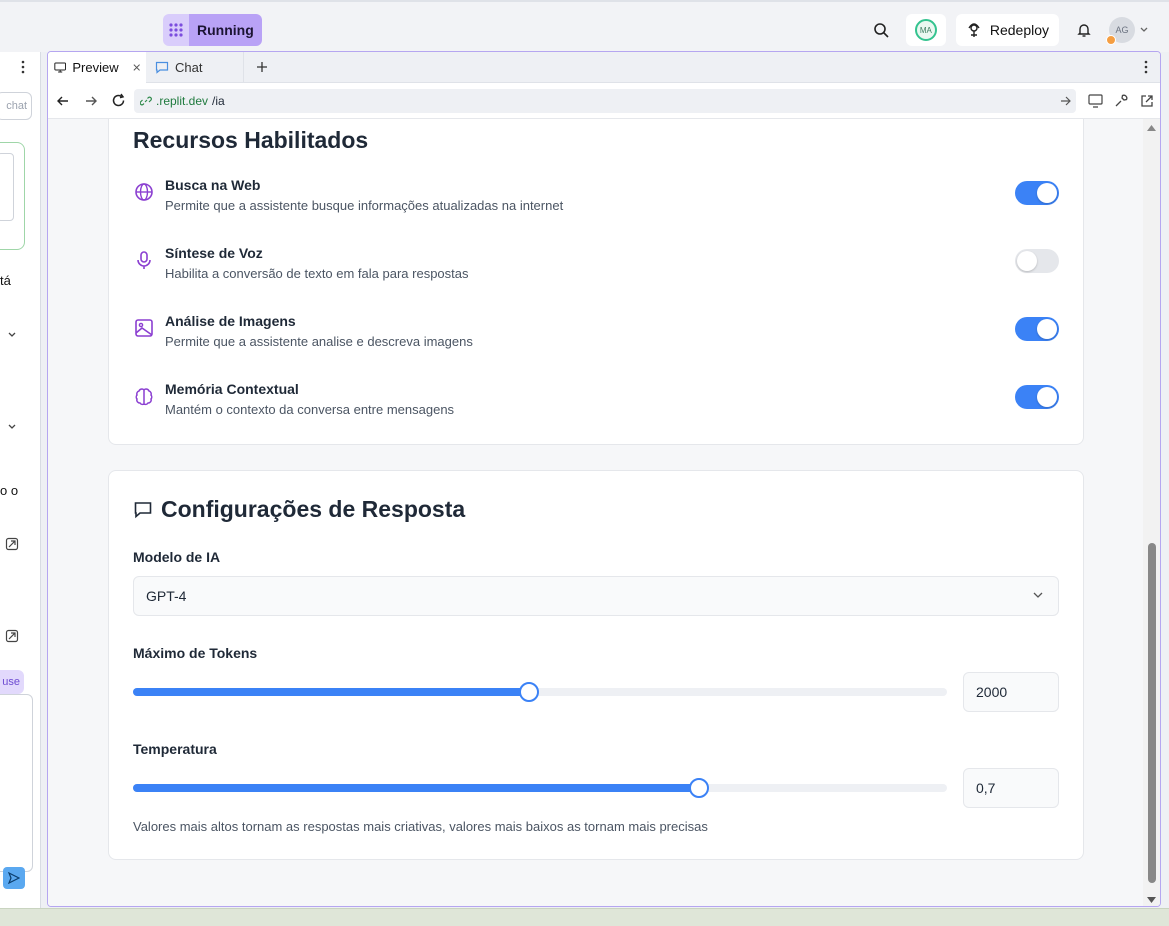  What do you see at coordinates (16, 783) in the screenshot?
I see `chat-input-box` at bounding box center [16, 783].